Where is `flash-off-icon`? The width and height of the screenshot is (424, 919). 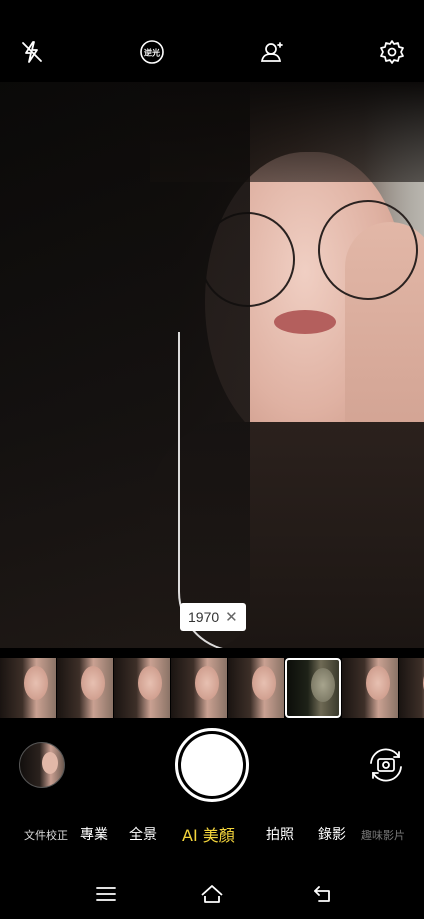 flash-off-icon is located at coordinates (32, 52).